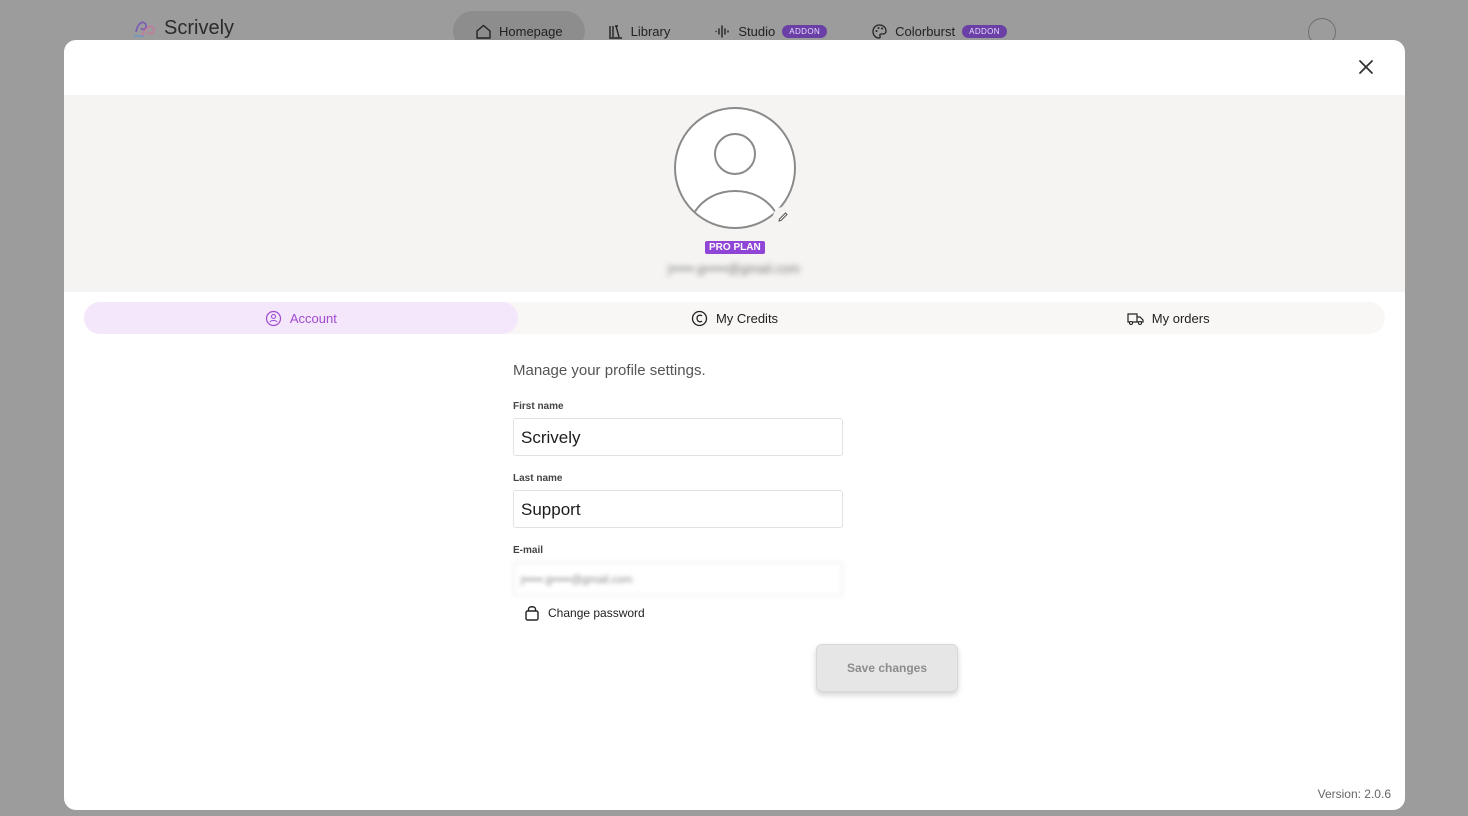  Describe the element at coordinates (650, 31) in the screenshot. I see `nav-library-label: Library` at that location.